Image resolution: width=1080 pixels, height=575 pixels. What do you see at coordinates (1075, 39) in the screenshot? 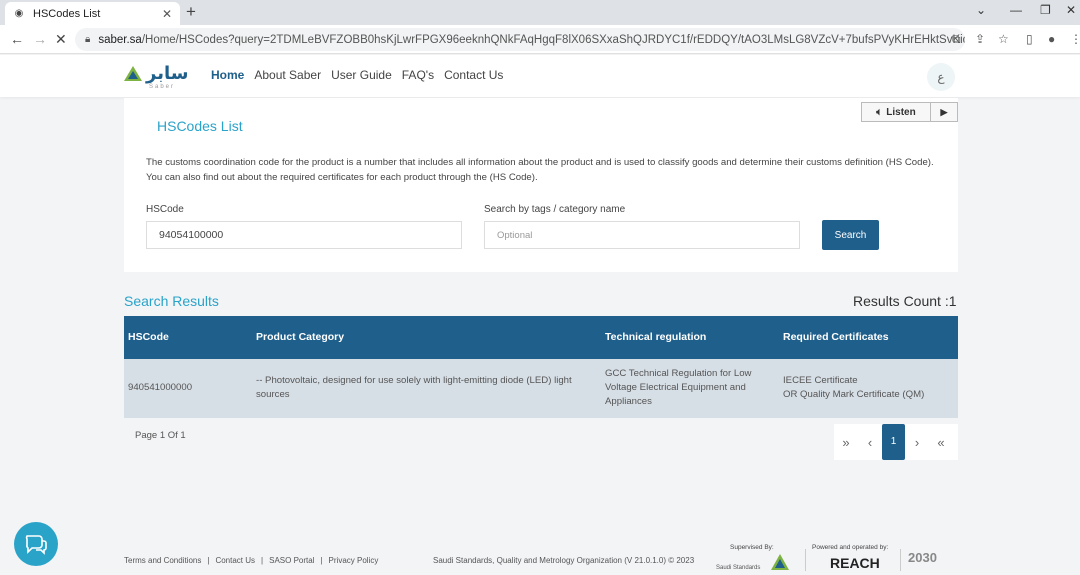
I see `menu-kebab-icon: ⋮` at bounding box center [1075, 39].